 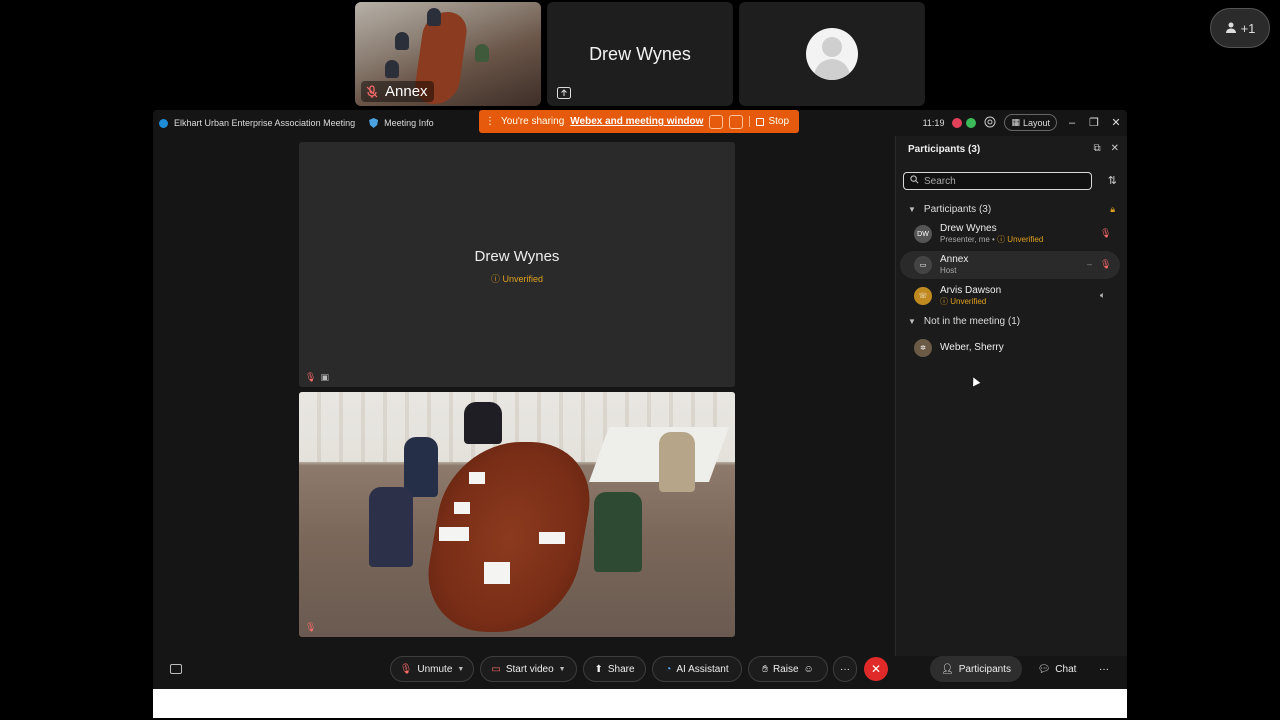 I want to click on zoom-icon, so click(x=990, y=123).